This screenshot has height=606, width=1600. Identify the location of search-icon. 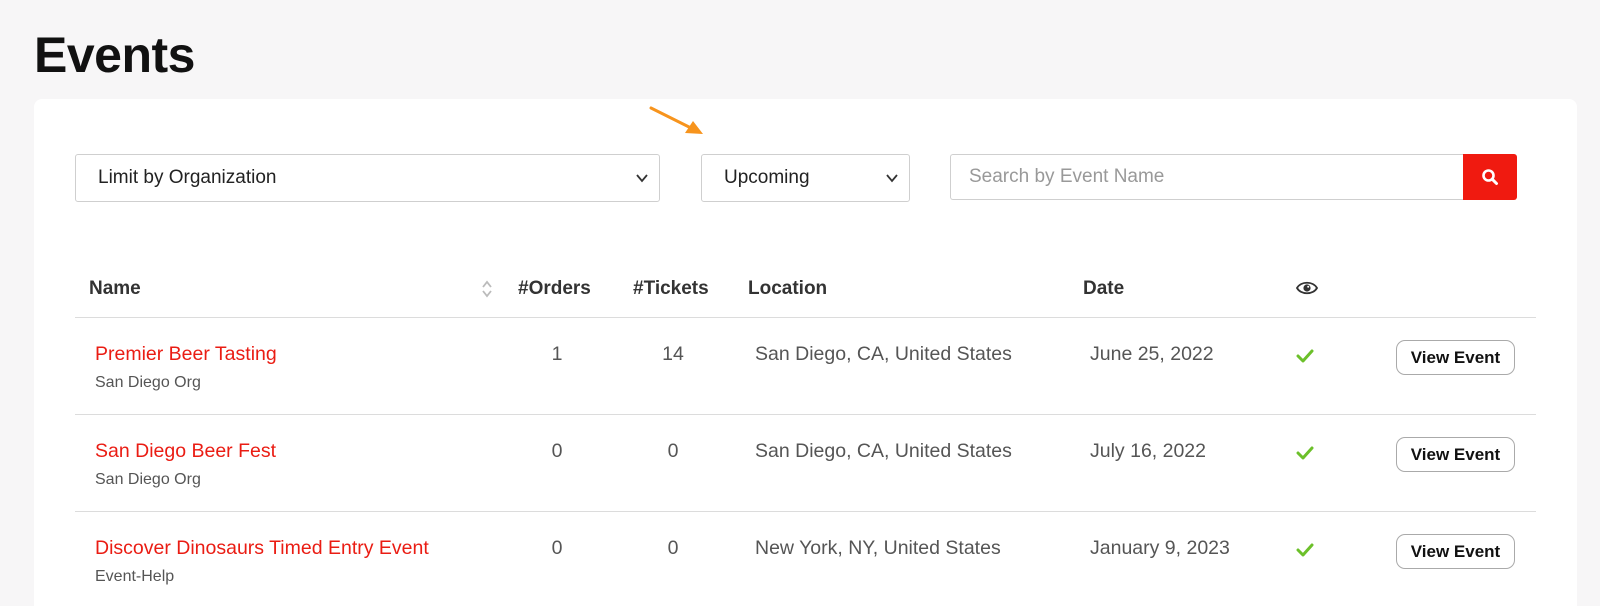
(1490, 177).